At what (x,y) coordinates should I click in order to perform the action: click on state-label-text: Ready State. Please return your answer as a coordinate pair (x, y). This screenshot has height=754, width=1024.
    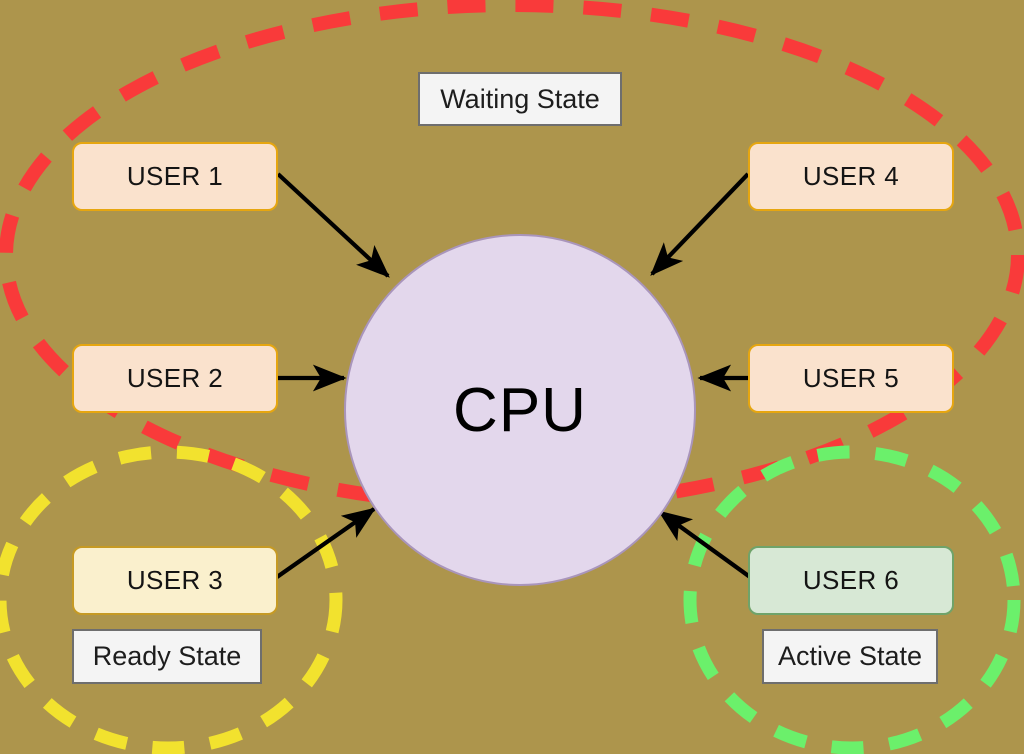
    Looking at the image, I should click on (167, 656).